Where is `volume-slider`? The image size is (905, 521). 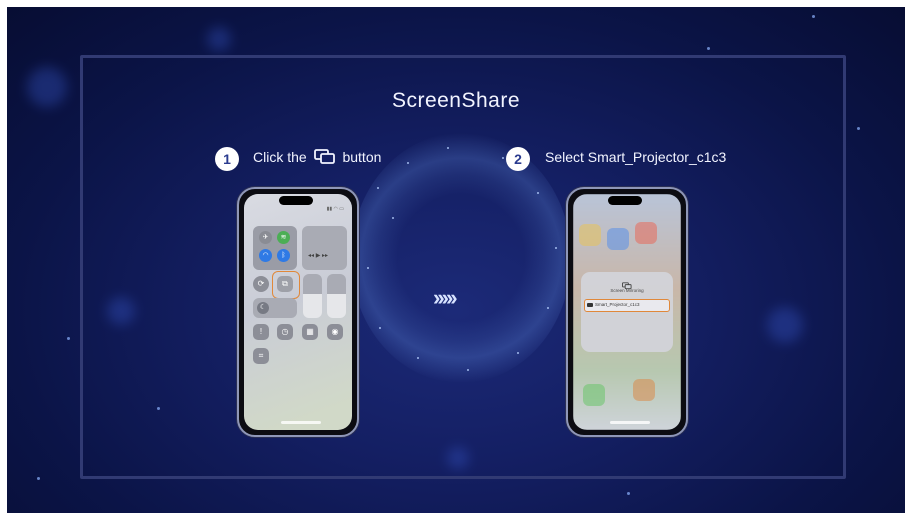 volume-slider is located at coordinates (336, 296).